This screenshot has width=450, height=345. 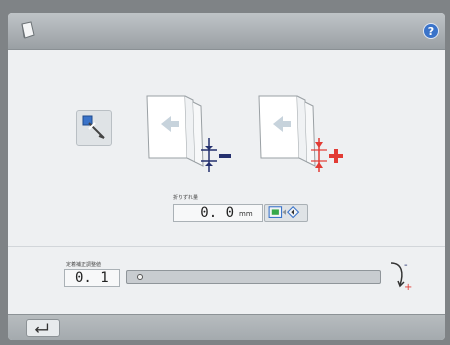 I want to click on back-button, so click(x=43, y=328).